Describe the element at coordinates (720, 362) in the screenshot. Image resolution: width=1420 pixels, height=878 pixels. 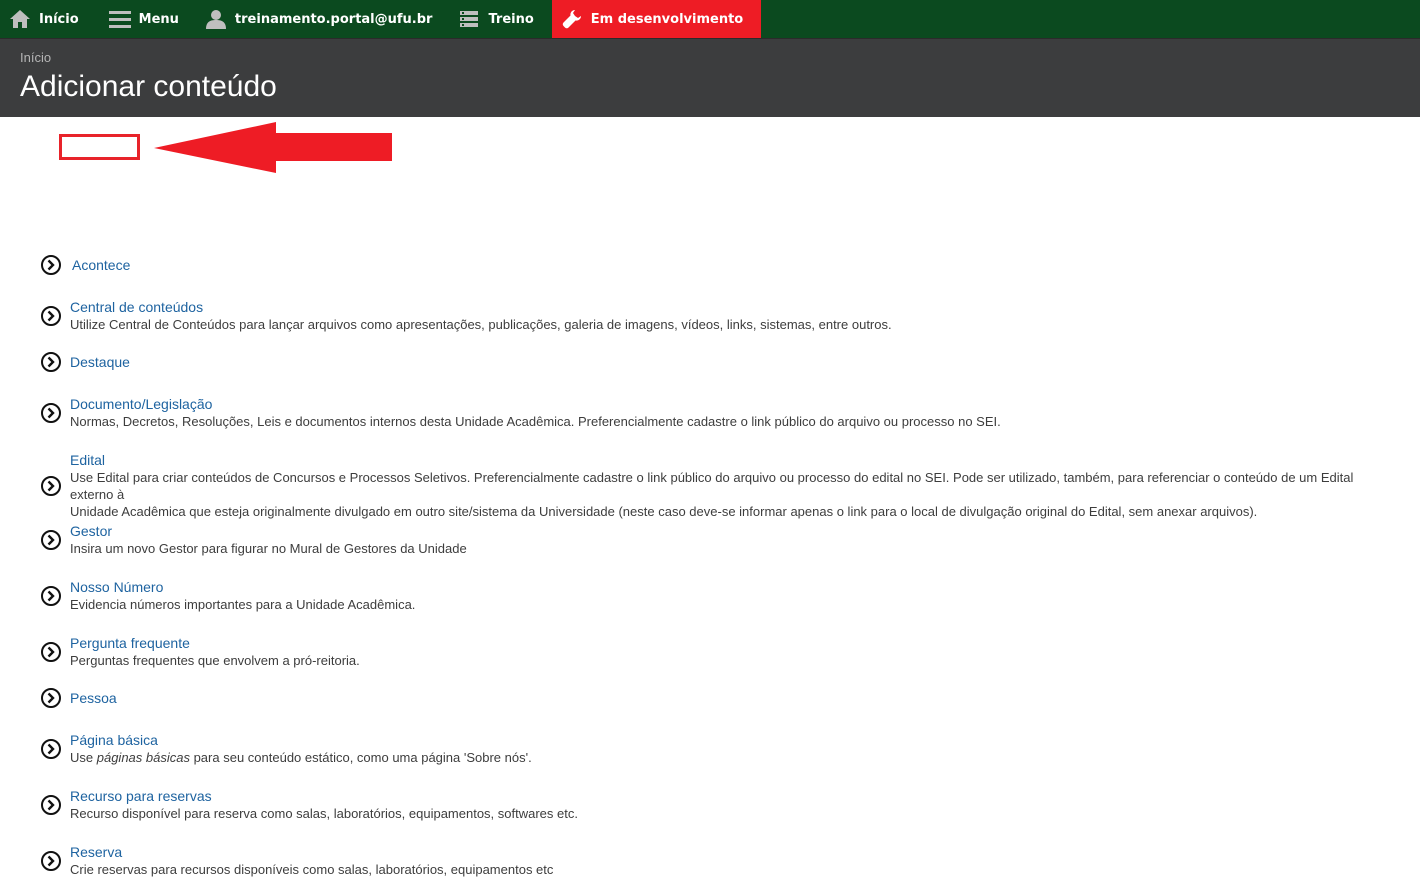
I see `list-item-destaque: Destaque` at that location.